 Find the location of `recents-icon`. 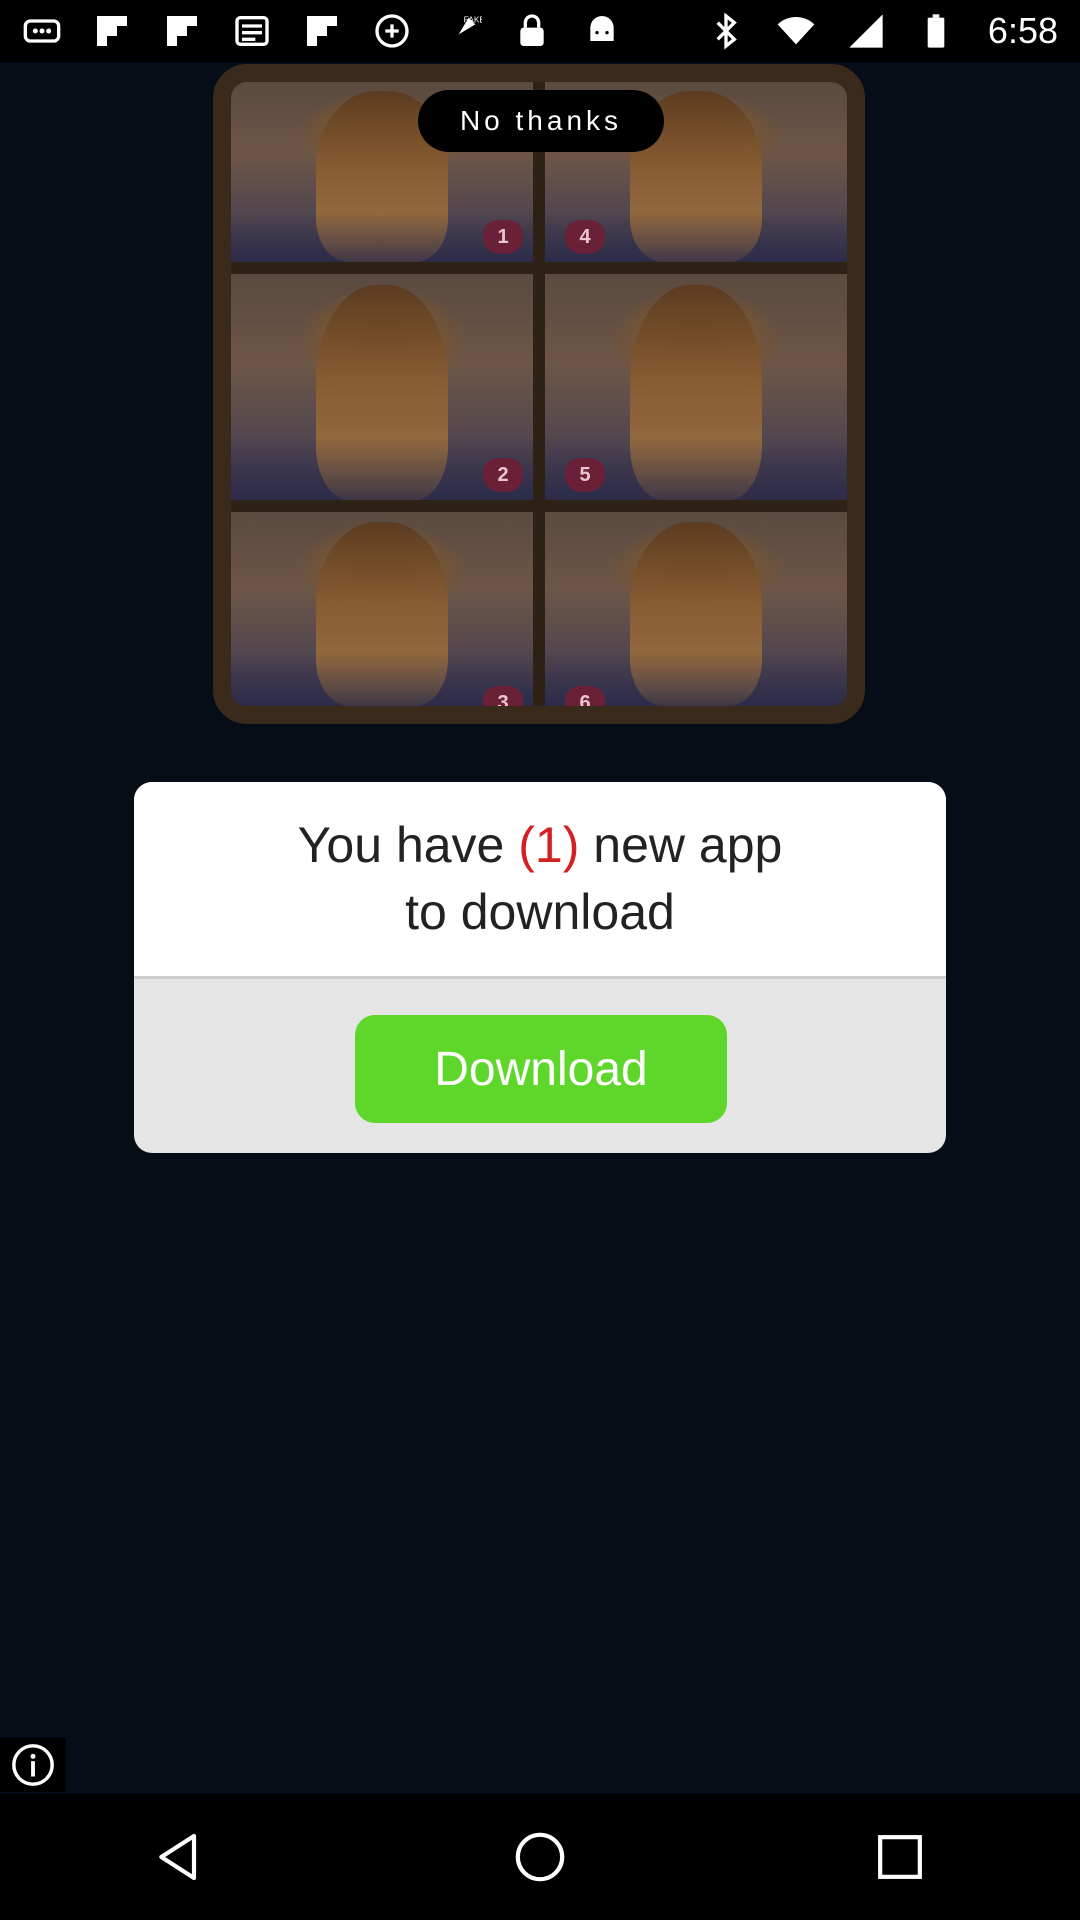

recents-icon is located at coordinates (900, 1857).